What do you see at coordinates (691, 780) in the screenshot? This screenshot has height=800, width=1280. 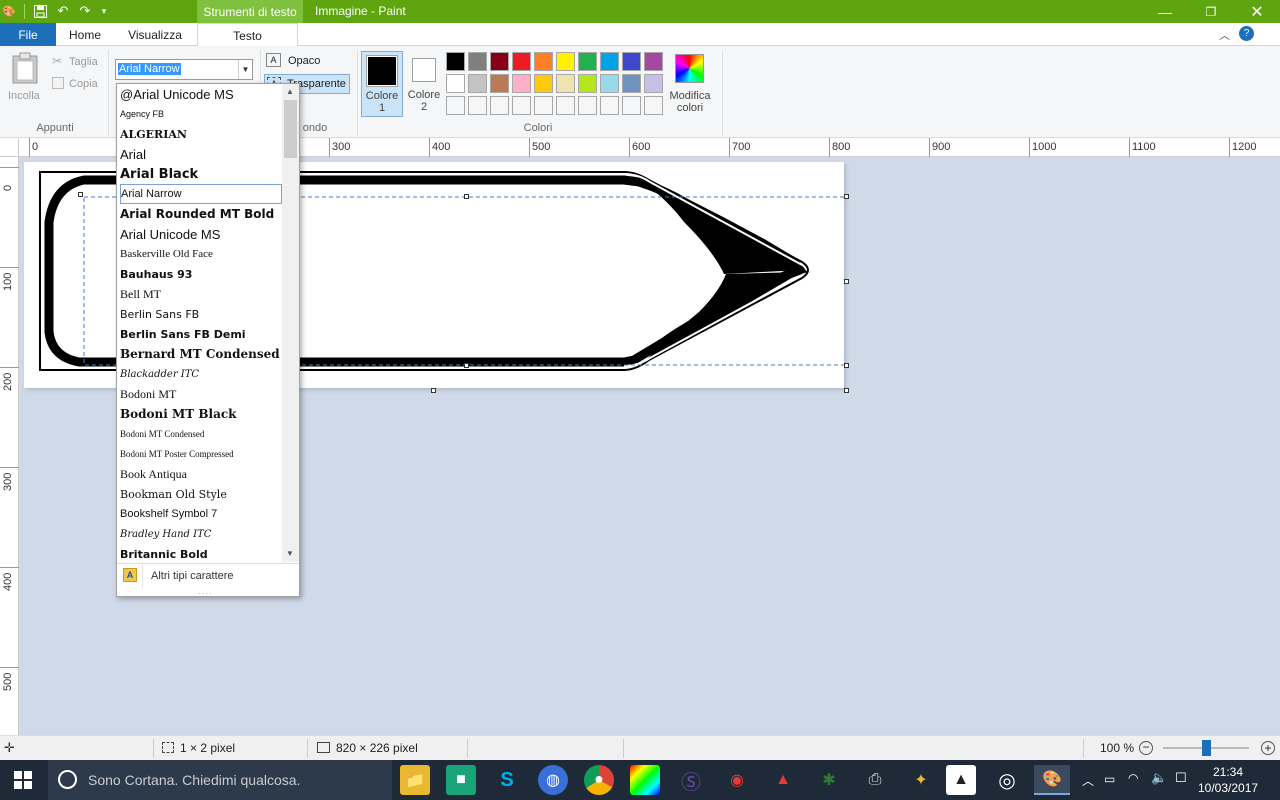 I see `app-icon-s: Ⓢ` at bounding box center [691, 780].